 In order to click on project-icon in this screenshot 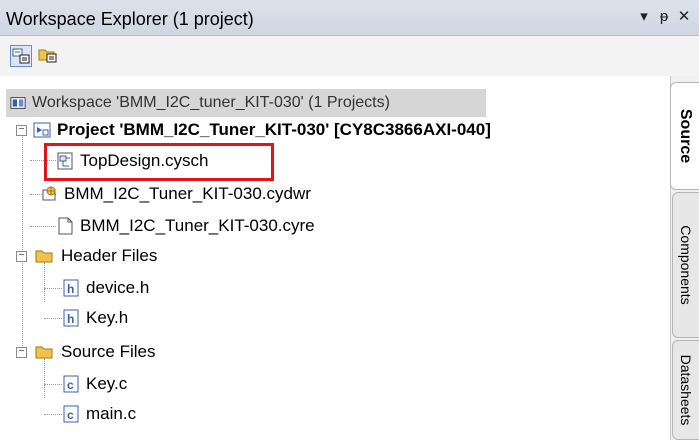, I will do `click(42, 130)`.